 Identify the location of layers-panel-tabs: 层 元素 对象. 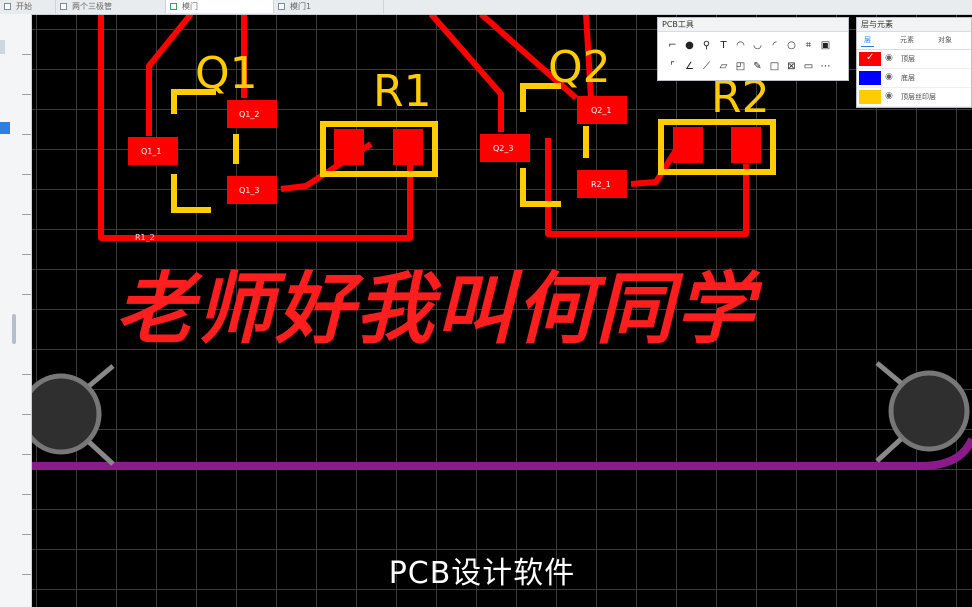
(914, 41).